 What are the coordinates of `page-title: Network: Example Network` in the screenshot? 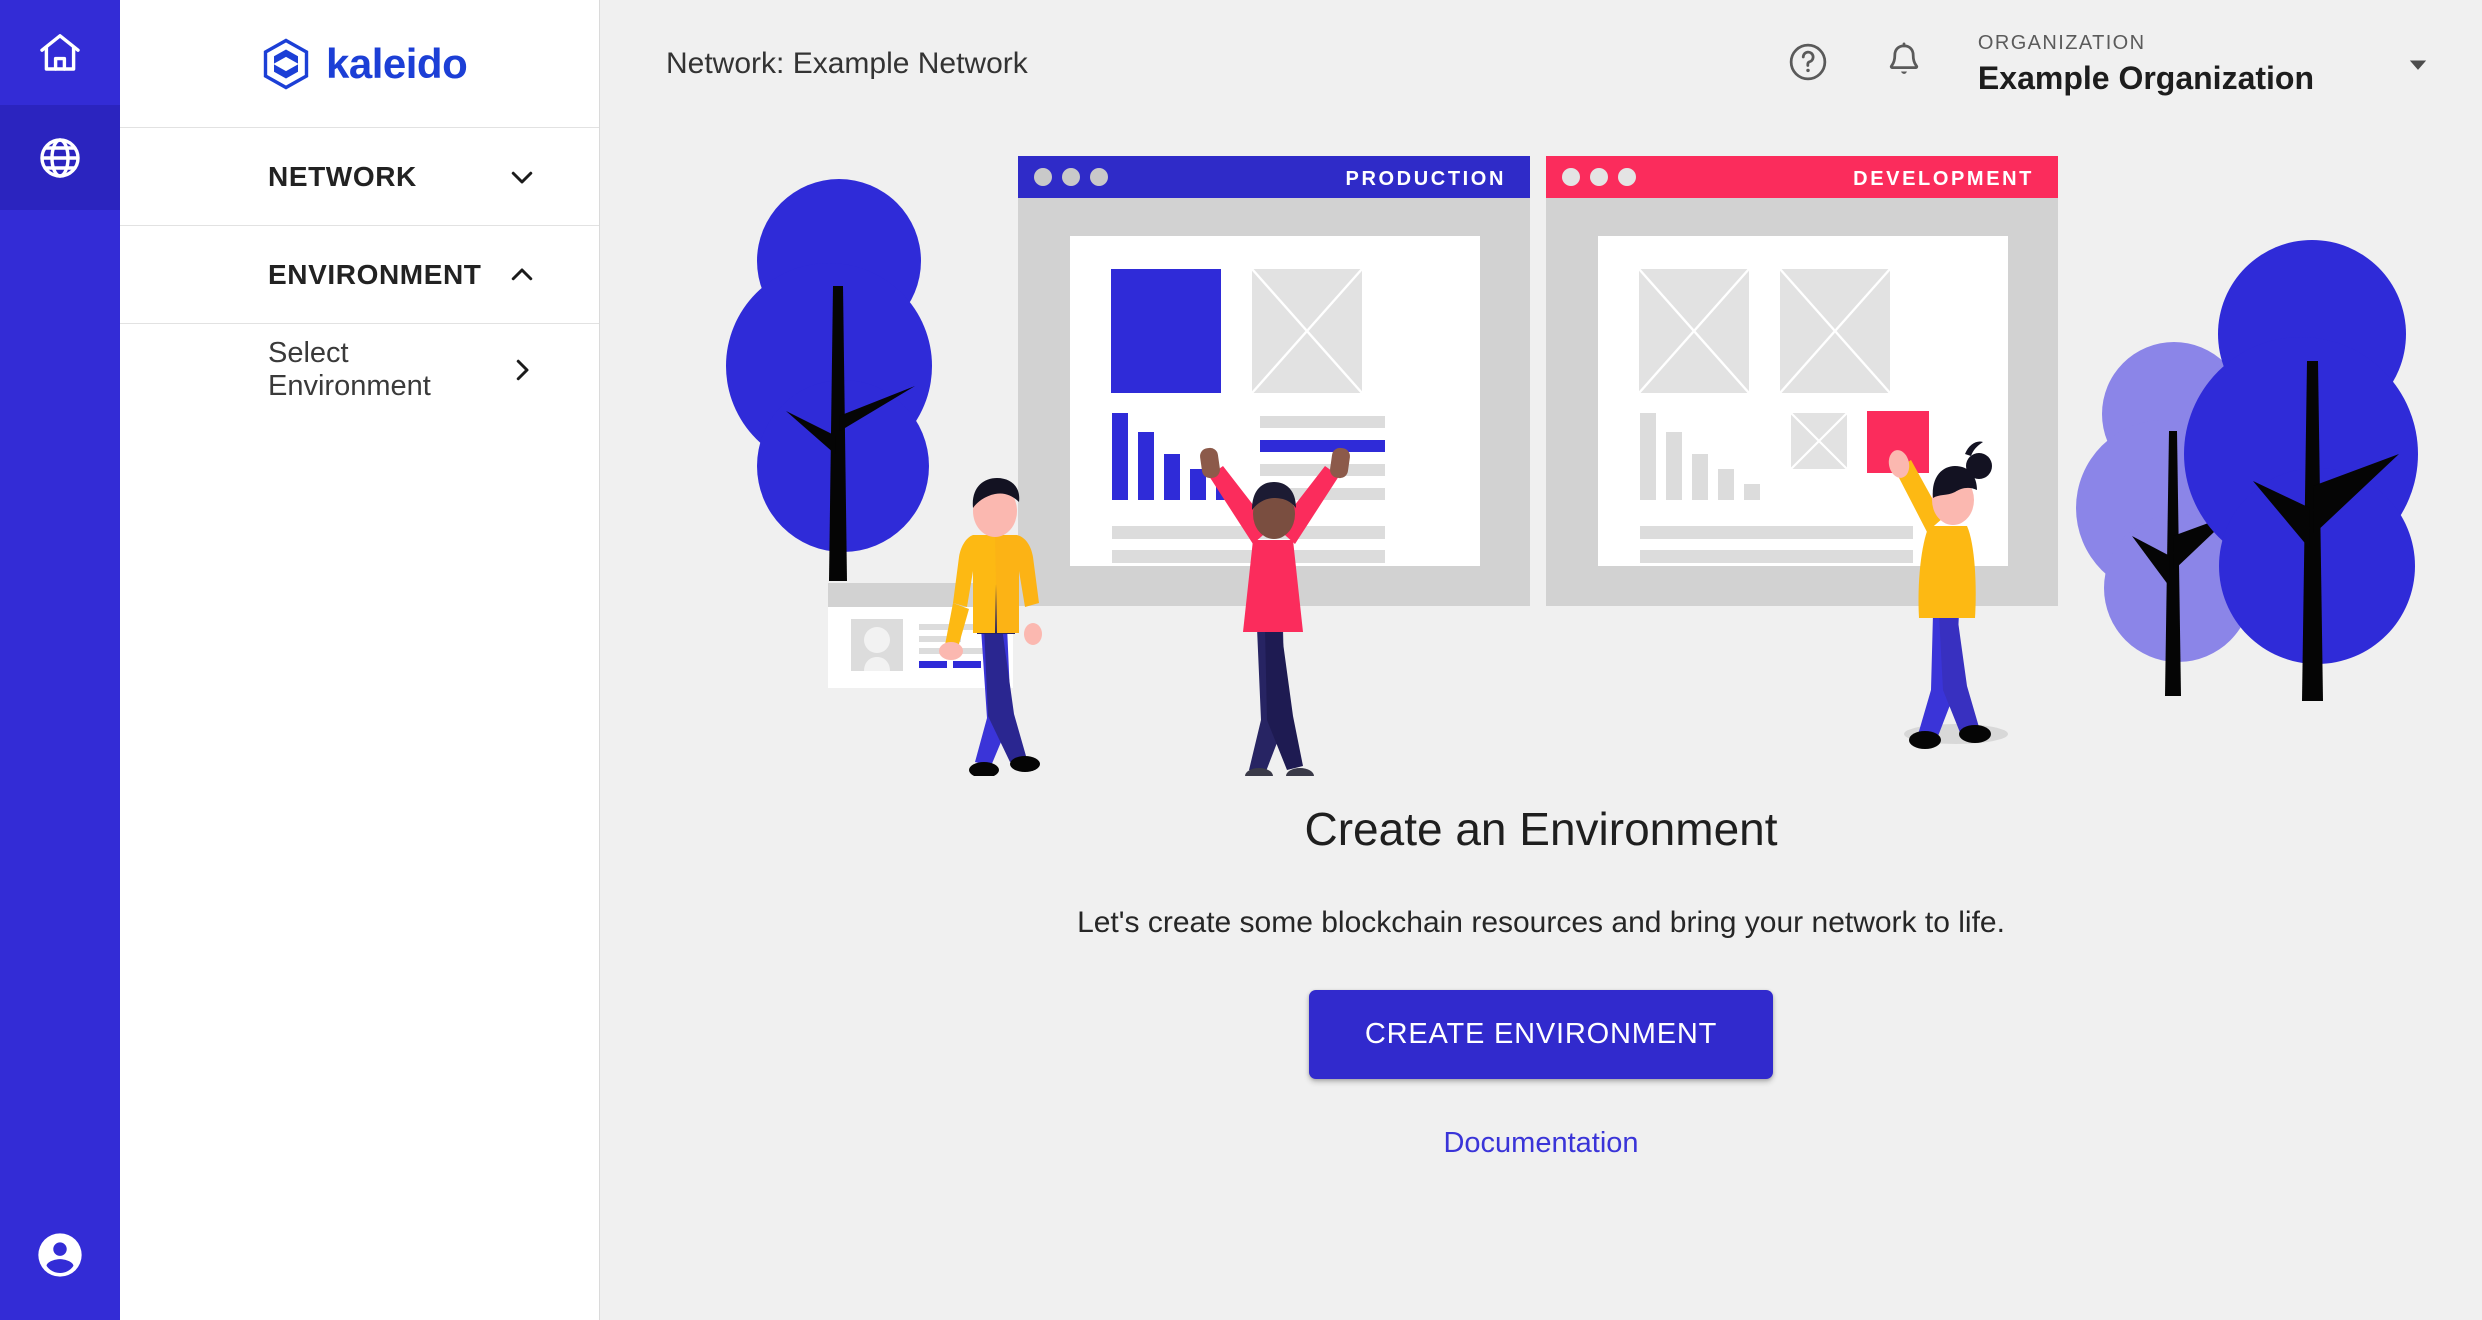 It's located at (847, 63).